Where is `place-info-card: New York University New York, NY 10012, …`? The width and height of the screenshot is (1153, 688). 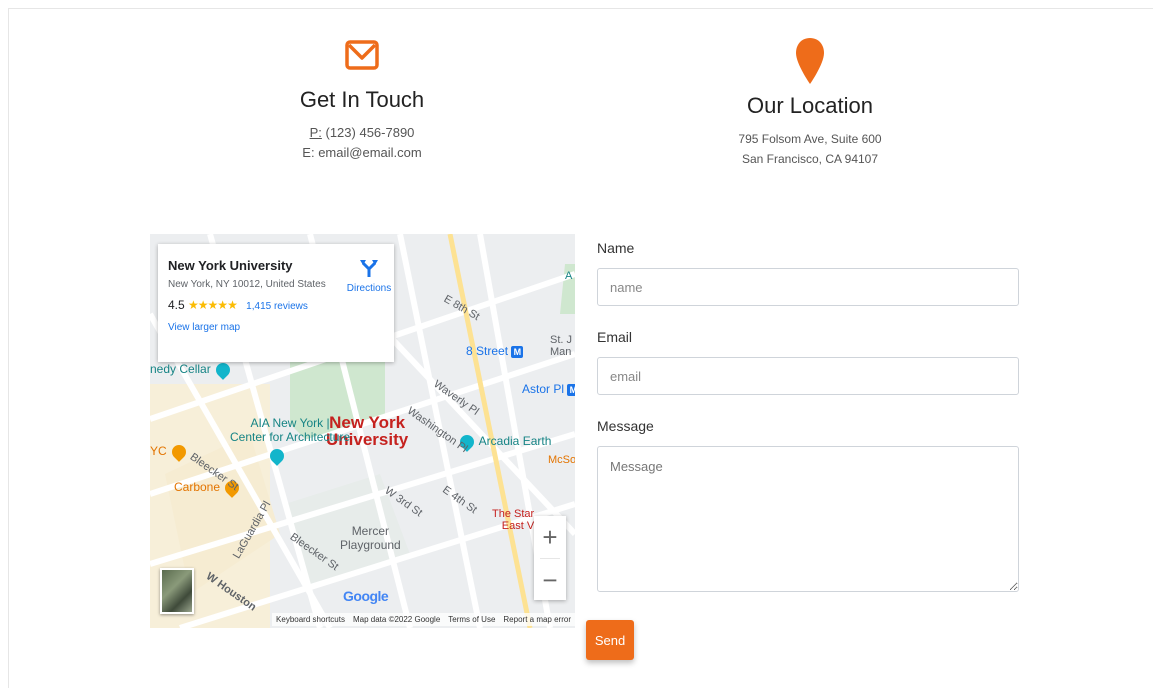
place-info-card: New York University New York, NY 10012, … is located at coordinates (276, 303).